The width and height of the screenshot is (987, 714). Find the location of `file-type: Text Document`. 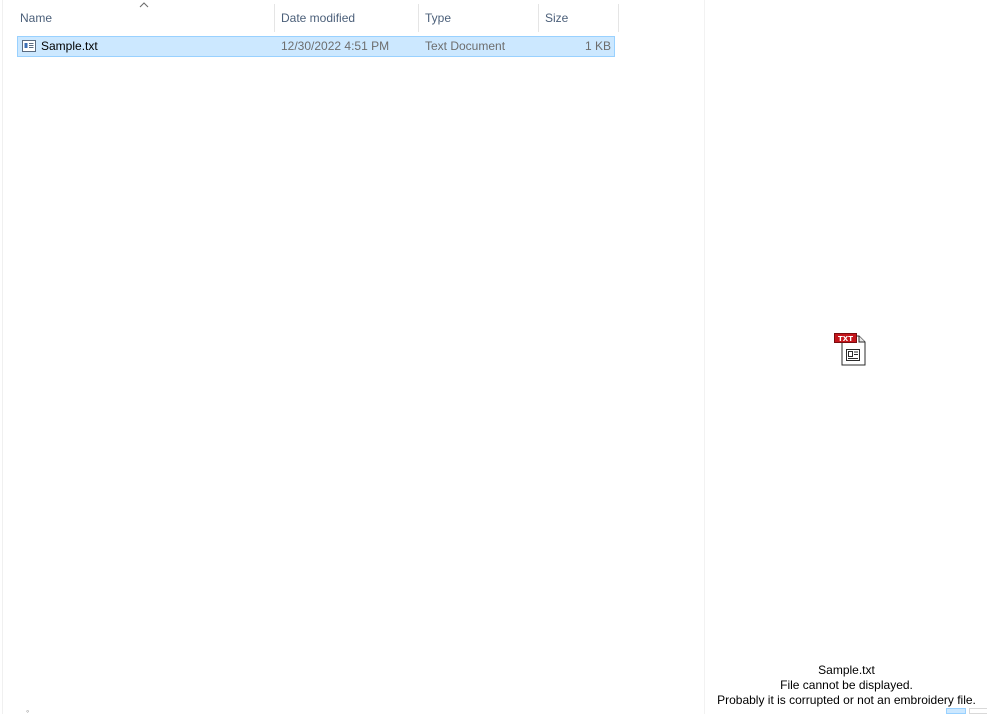

file-type: Text Document is located at coordinates (465, 46).